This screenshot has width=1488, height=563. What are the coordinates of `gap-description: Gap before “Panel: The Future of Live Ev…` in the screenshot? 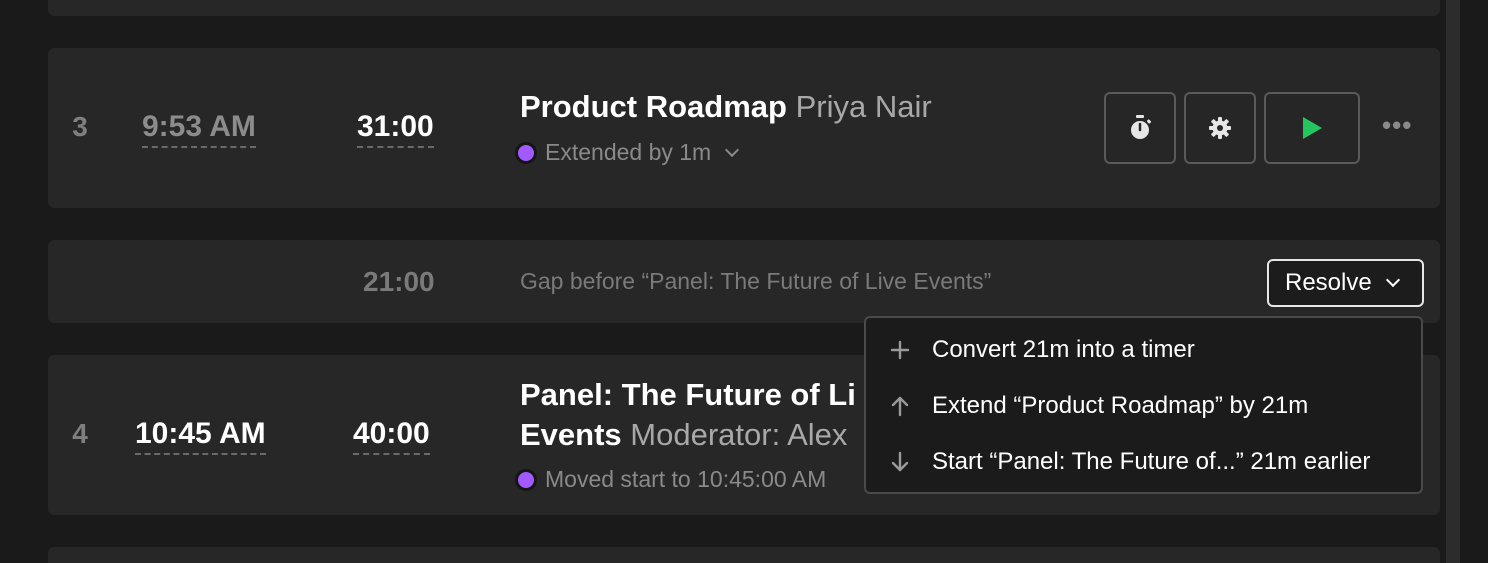 It's located at (756, 281).